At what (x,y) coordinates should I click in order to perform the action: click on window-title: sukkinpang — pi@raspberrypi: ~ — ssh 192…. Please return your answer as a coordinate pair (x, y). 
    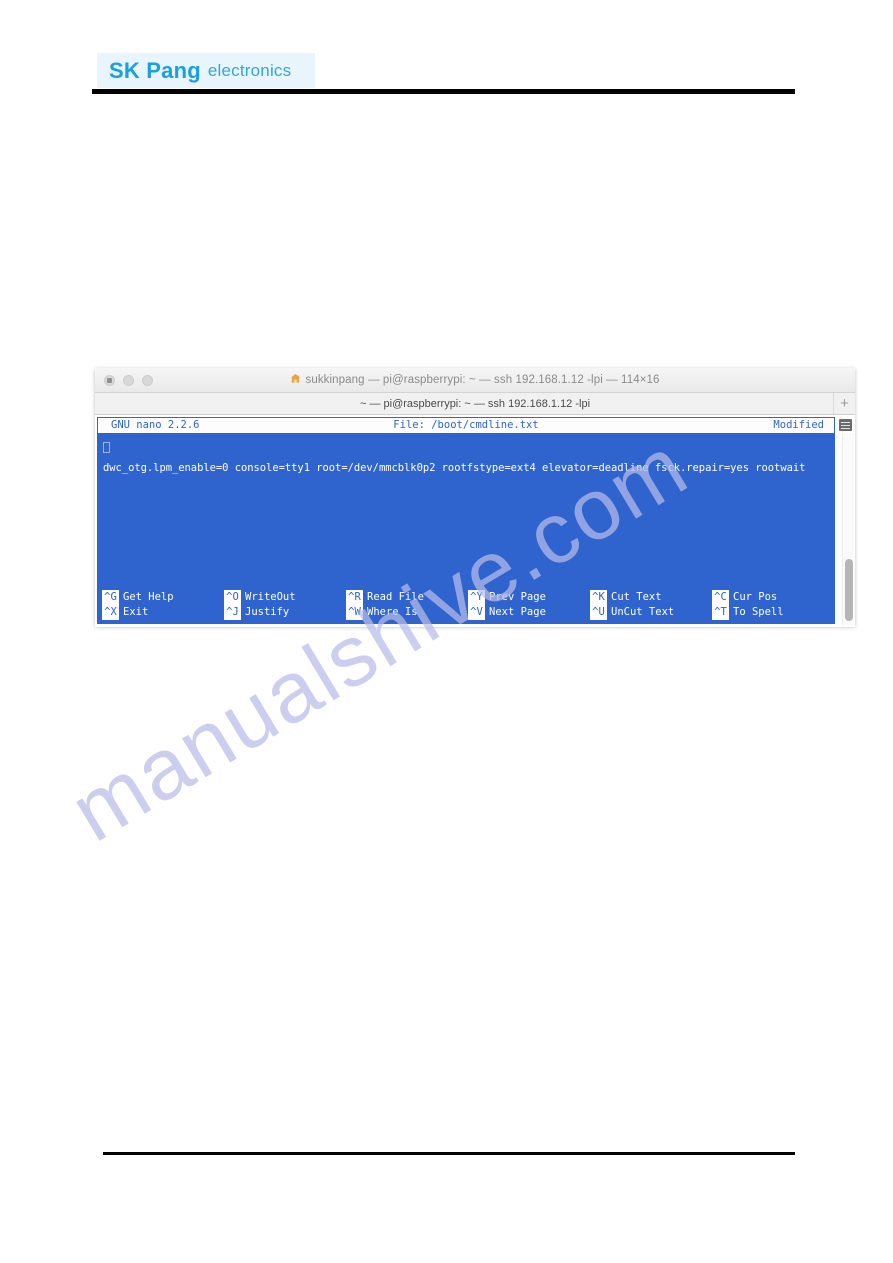
    Looking at the image, I should click on (475, 380).